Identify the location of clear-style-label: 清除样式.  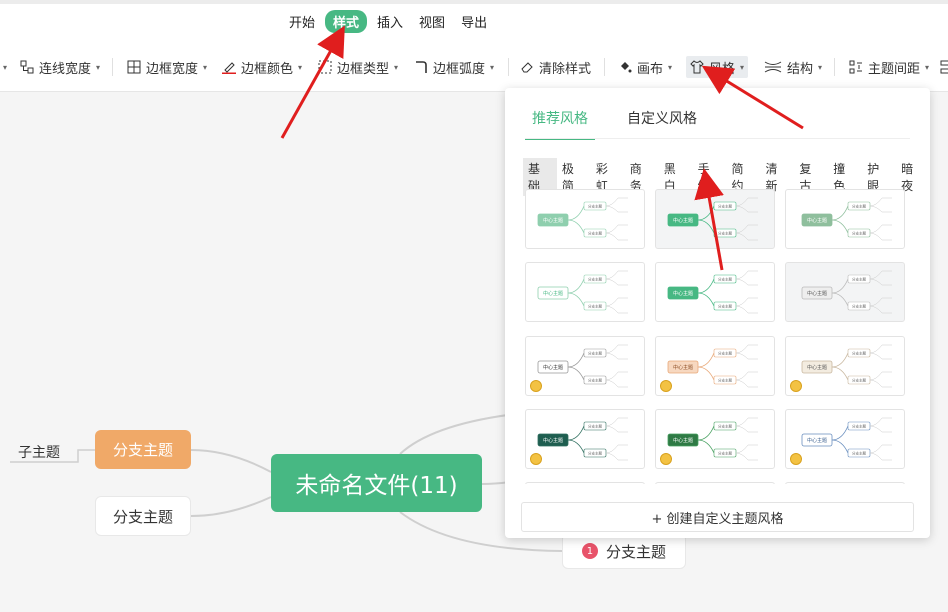
(565, 69).